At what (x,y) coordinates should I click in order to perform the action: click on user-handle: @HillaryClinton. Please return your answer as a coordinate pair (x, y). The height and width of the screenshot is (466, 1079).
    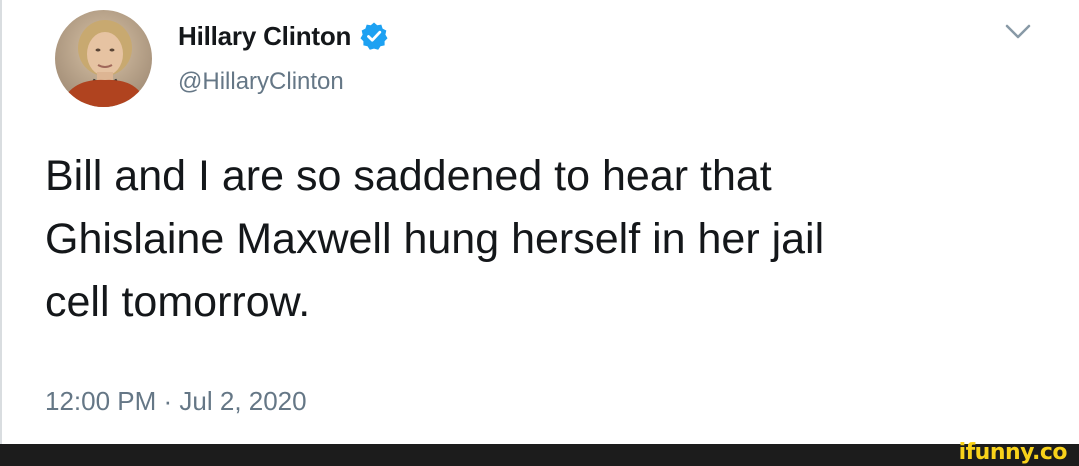
    Looking at the image, I should click on (261, 82).